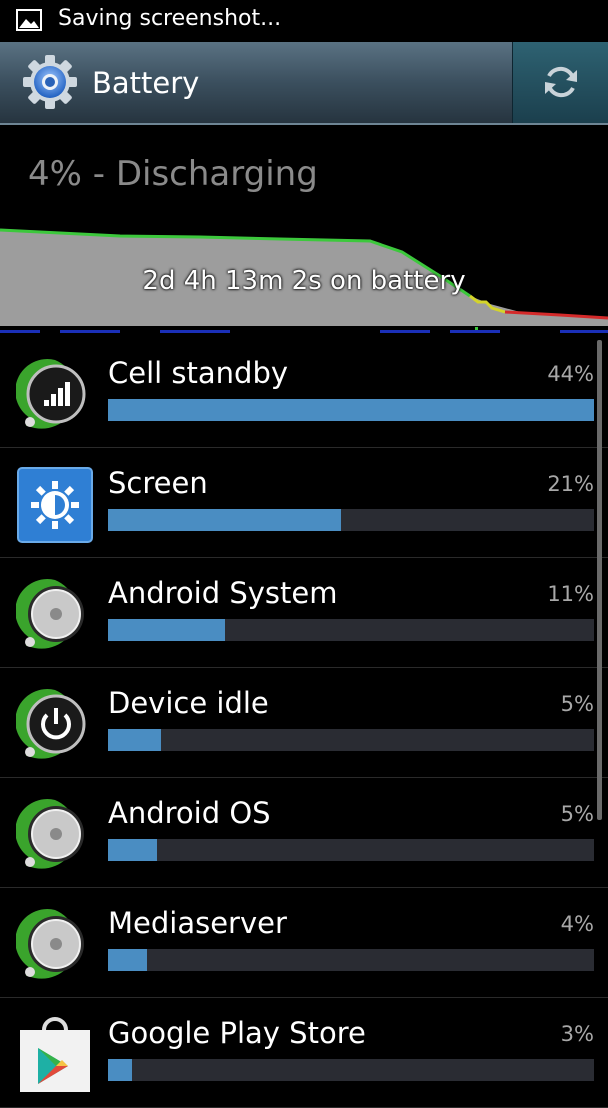 The height and width of the screenshot is (1108, 608). I want to click on power-icon, so click(51, 724).